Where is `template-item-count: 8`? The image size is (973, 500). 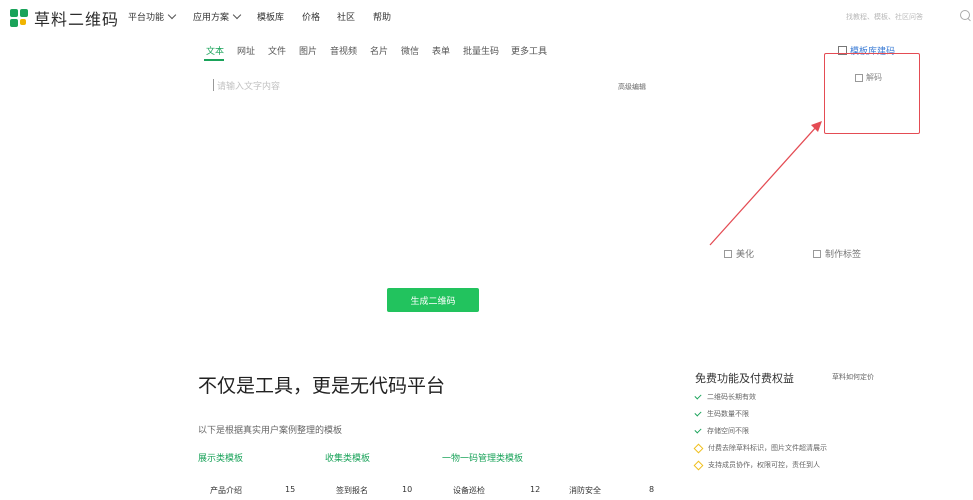
template-item-count: 8 is located at coordinates (652, 489).